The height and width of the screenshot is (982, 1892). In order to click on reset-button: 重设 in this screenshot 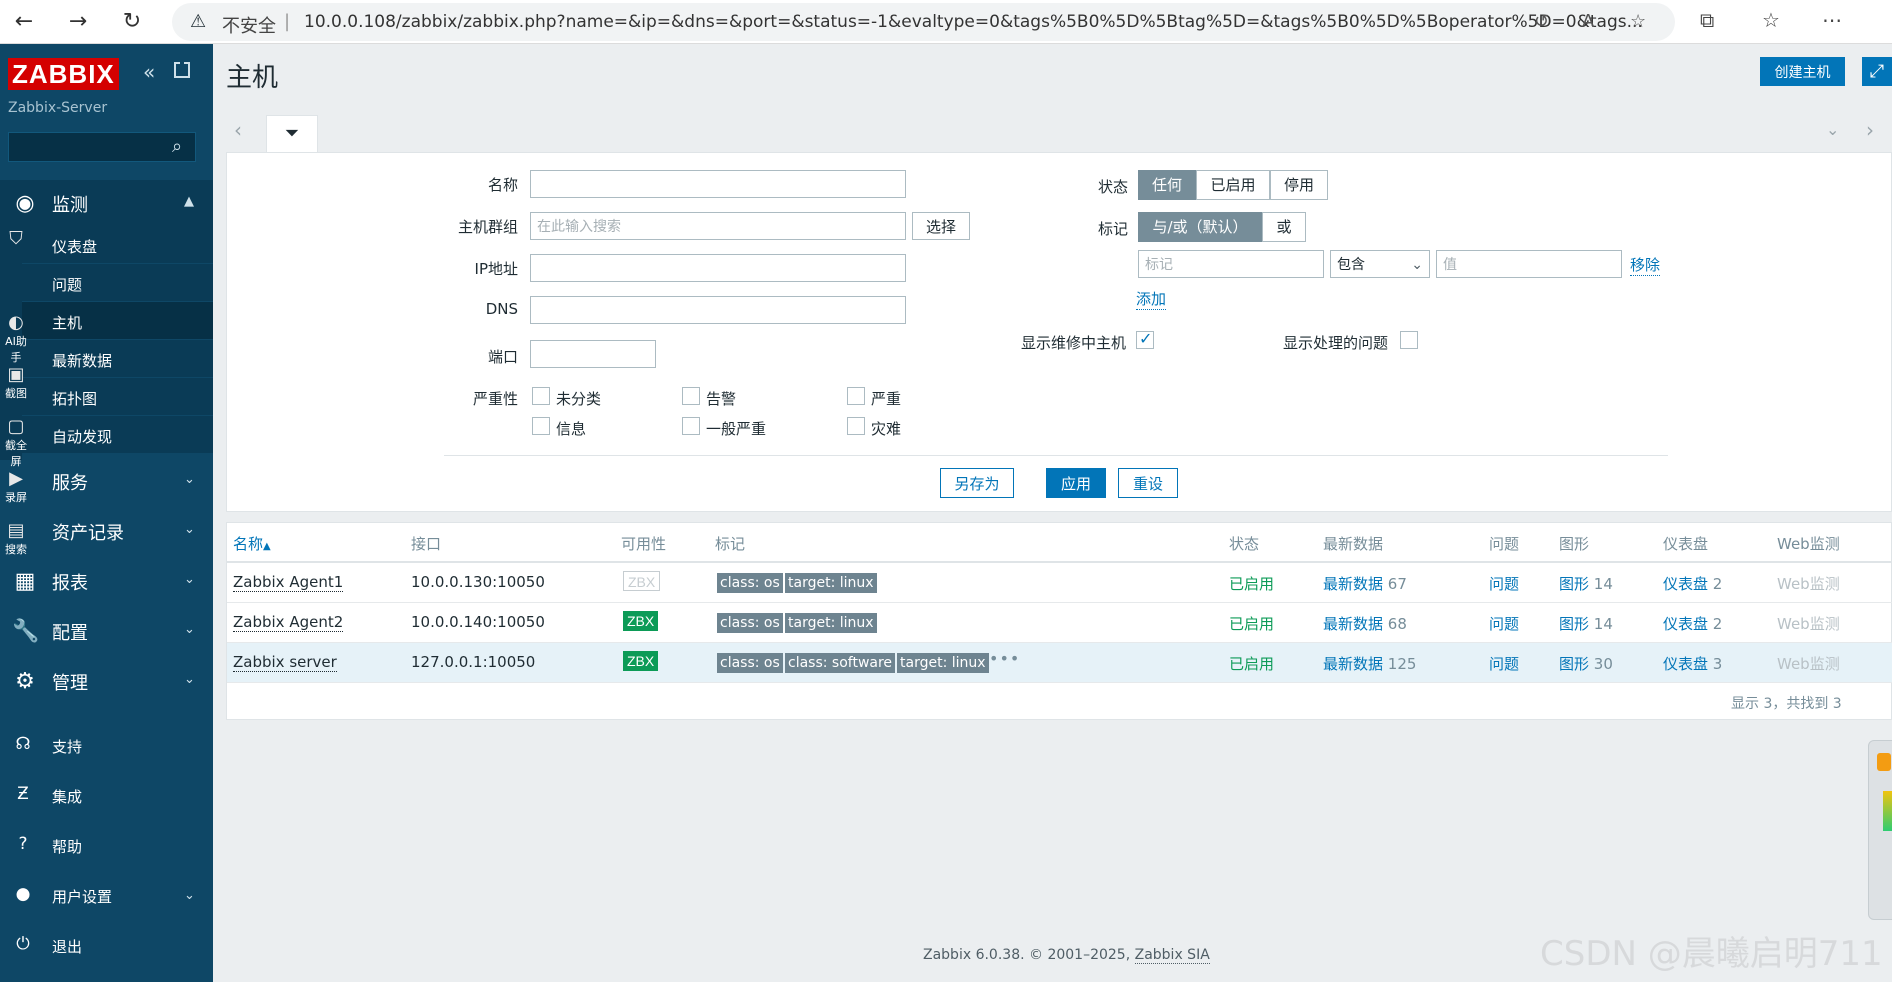, I will do `click(1148, 483)`.